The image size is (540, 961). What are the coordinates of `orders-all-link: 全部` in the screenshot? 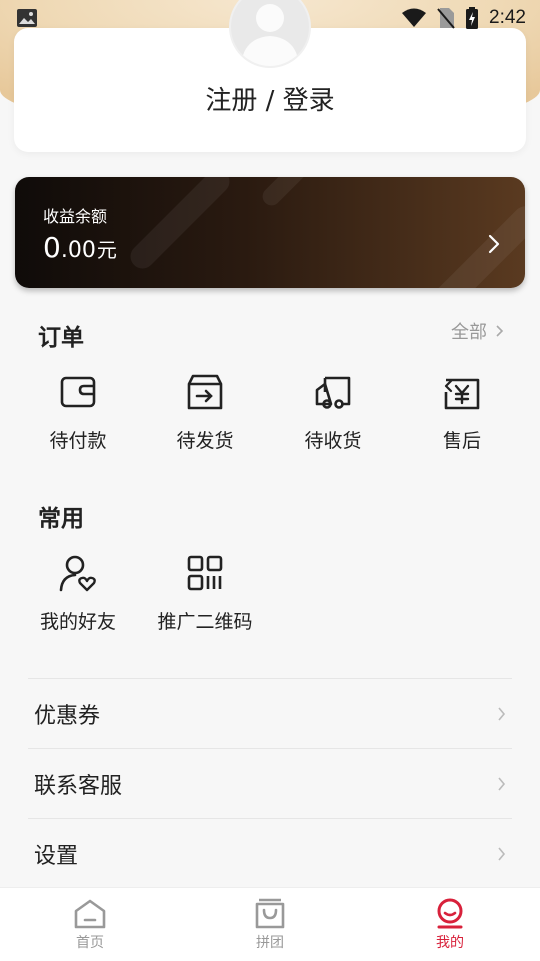 It's located at (477, 331).